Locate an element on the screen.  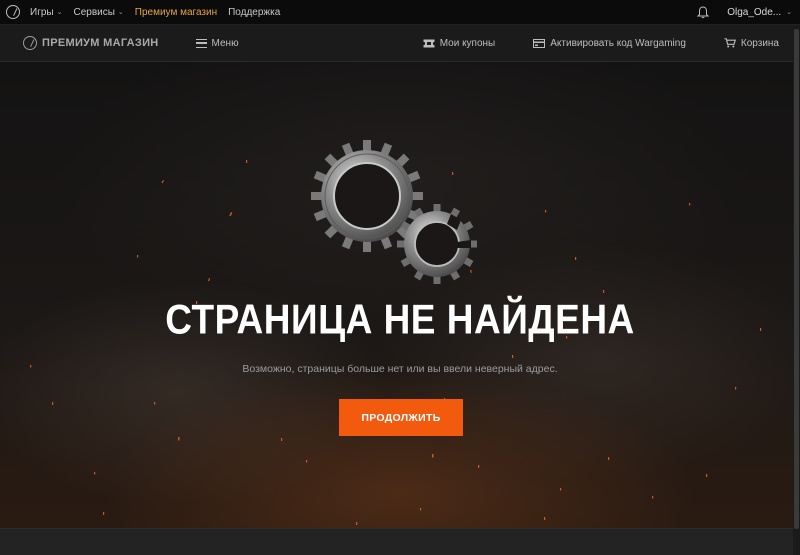
footer-band is located at coordinates (400, 541).